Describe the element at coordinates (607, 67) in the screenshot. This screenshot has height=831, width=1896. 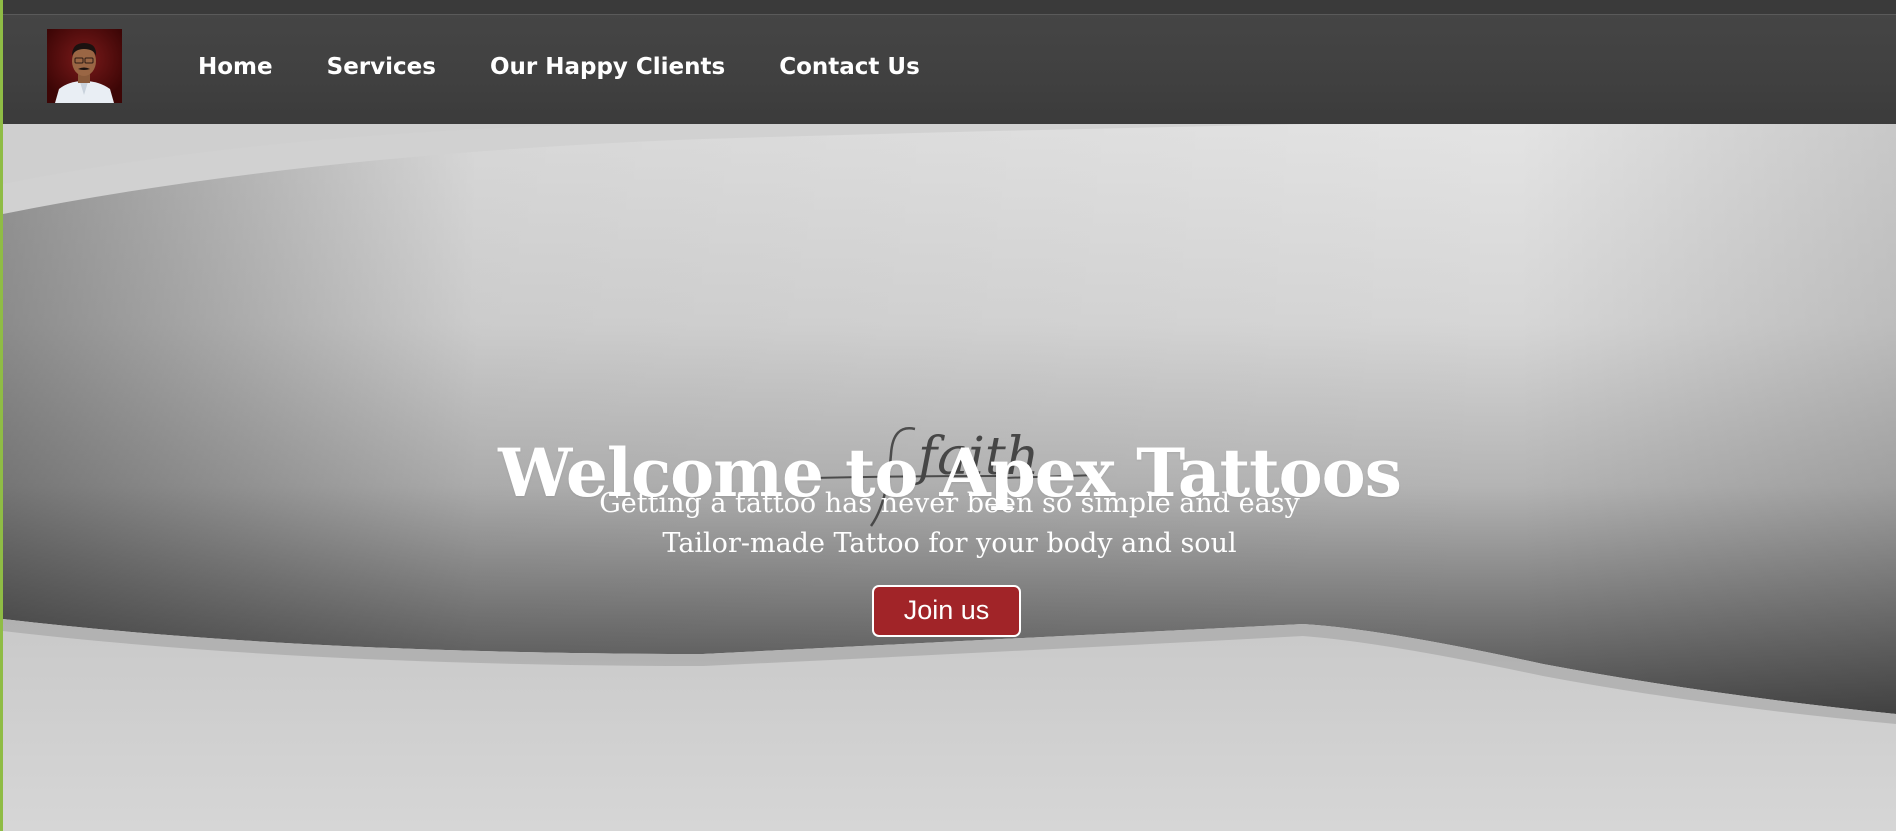
I see `nav-happy-clients-link: Our Happy Clients` at that location.